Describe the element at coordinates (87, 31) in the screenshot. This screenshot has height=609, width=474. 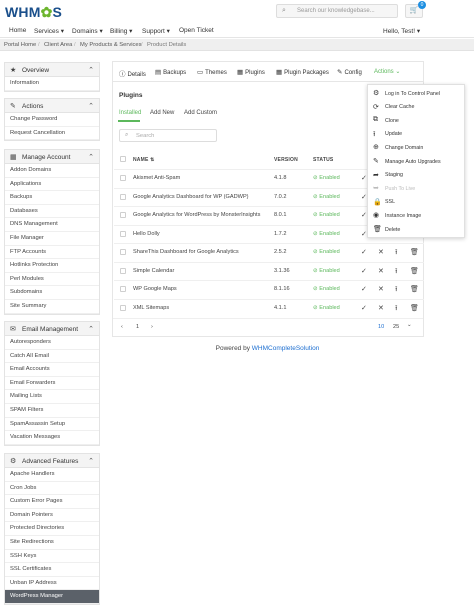
I see `nav-domains: Domains ▾` at that location.